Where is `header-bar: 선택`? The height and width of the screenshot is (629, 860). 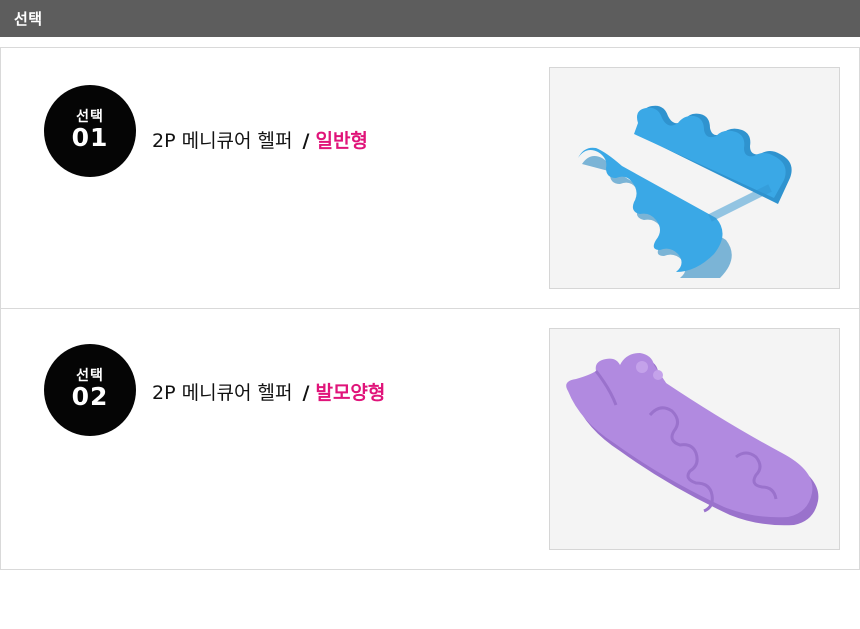 header-bar: 선택 is located at coordinates (430, 18).